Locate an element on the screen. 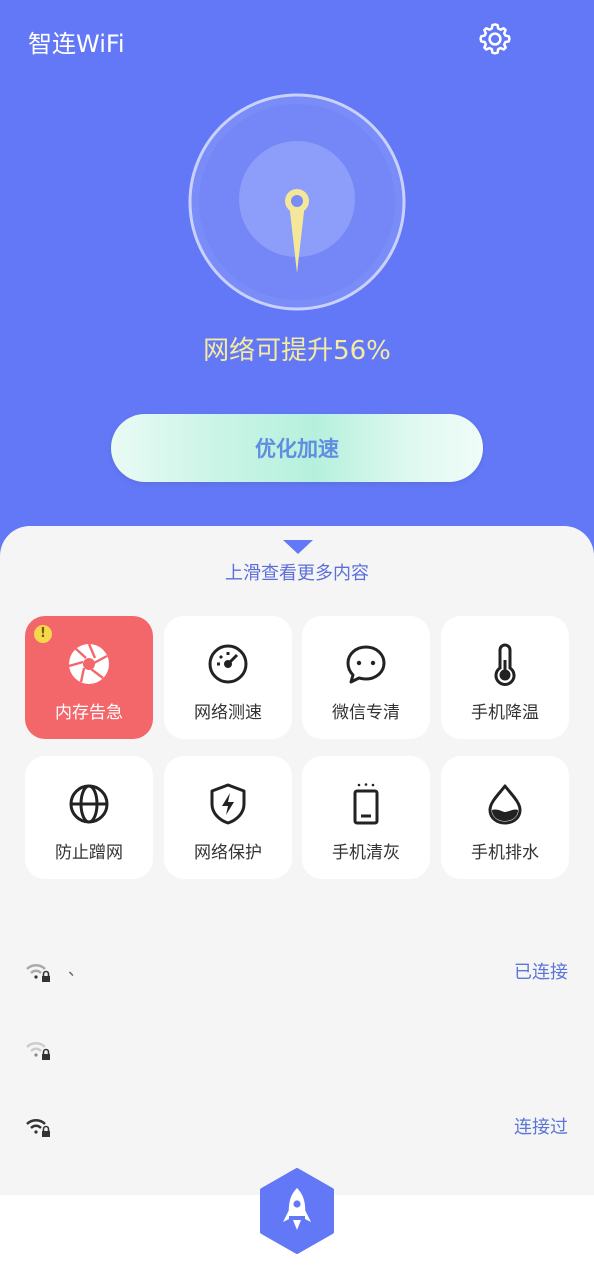  tool-dust-clean: 手机清灰 is located at coordinates (366, 817).